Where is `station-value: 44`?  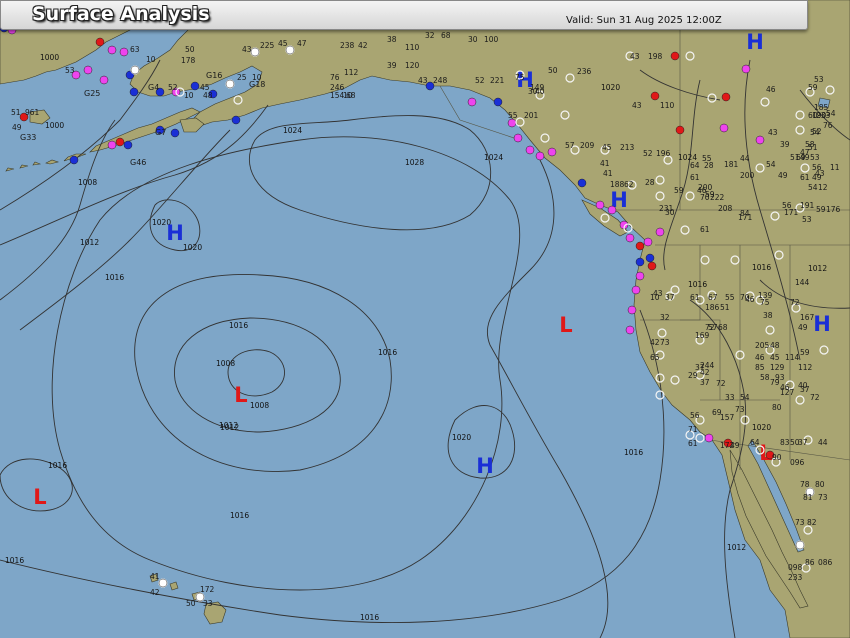
station-value: 44 is located at coordinates (823, 442).